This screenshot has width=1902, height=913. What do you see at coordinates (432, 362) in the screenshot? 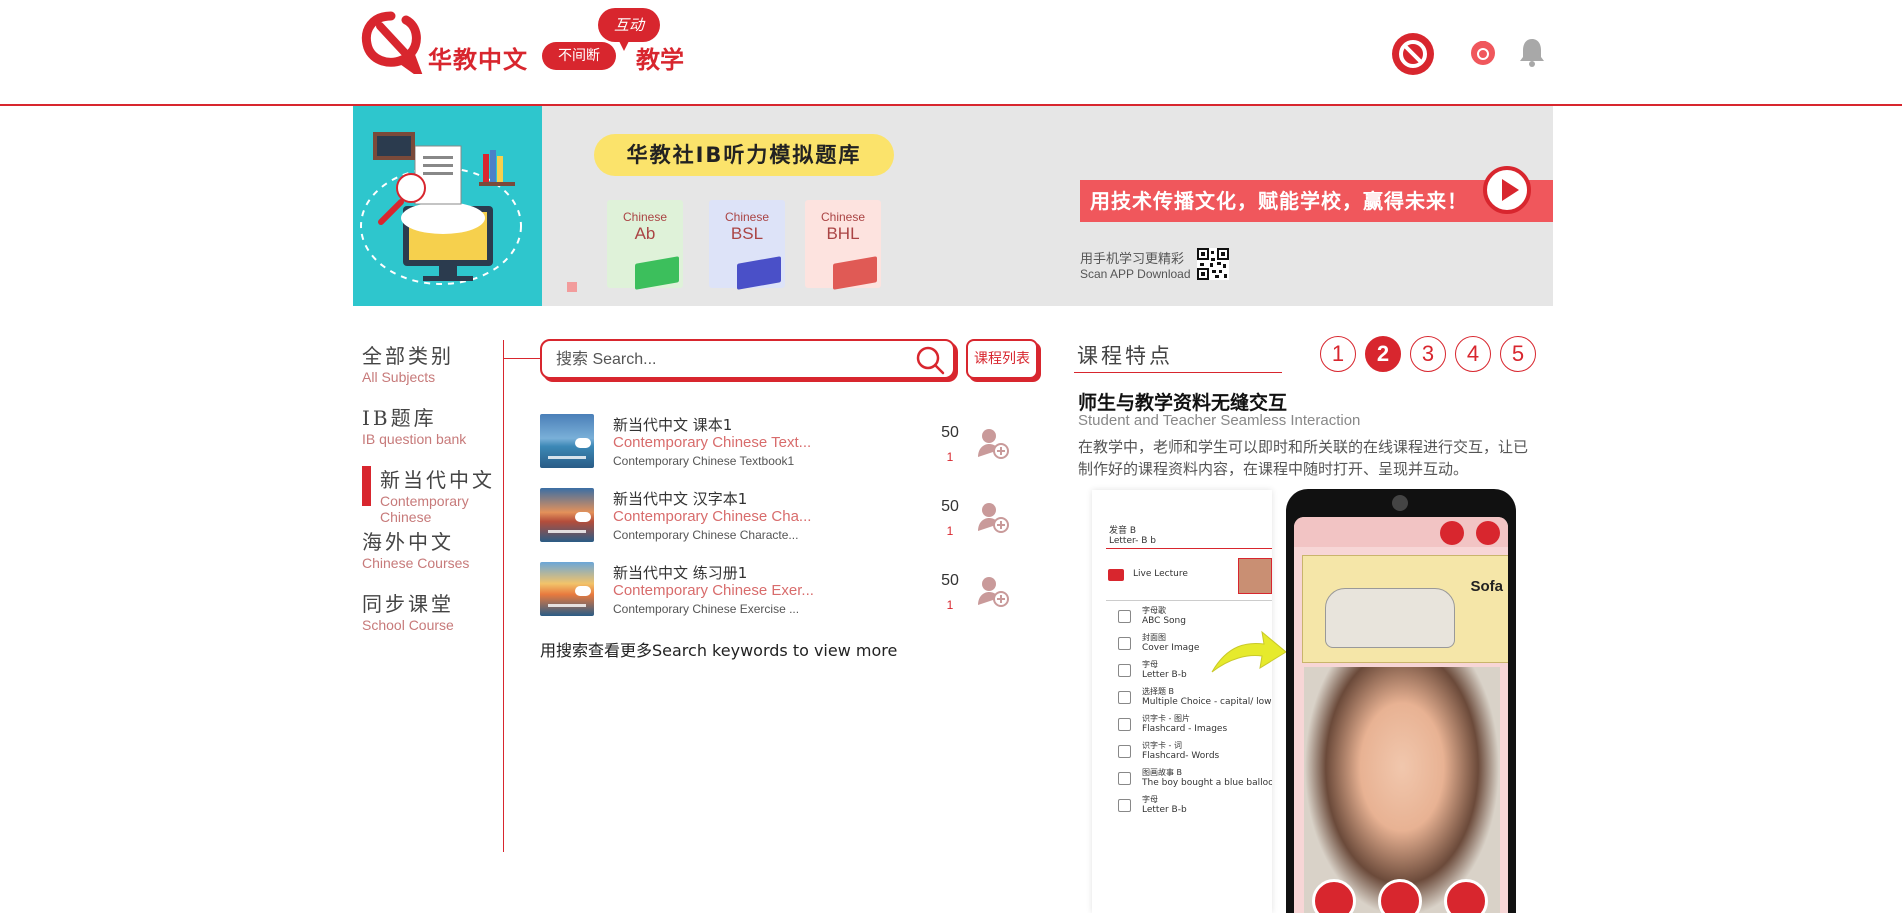
I see `sidebar-item-all-subjects: 全部类别 All Subjects` at bounding box center [432, 362].